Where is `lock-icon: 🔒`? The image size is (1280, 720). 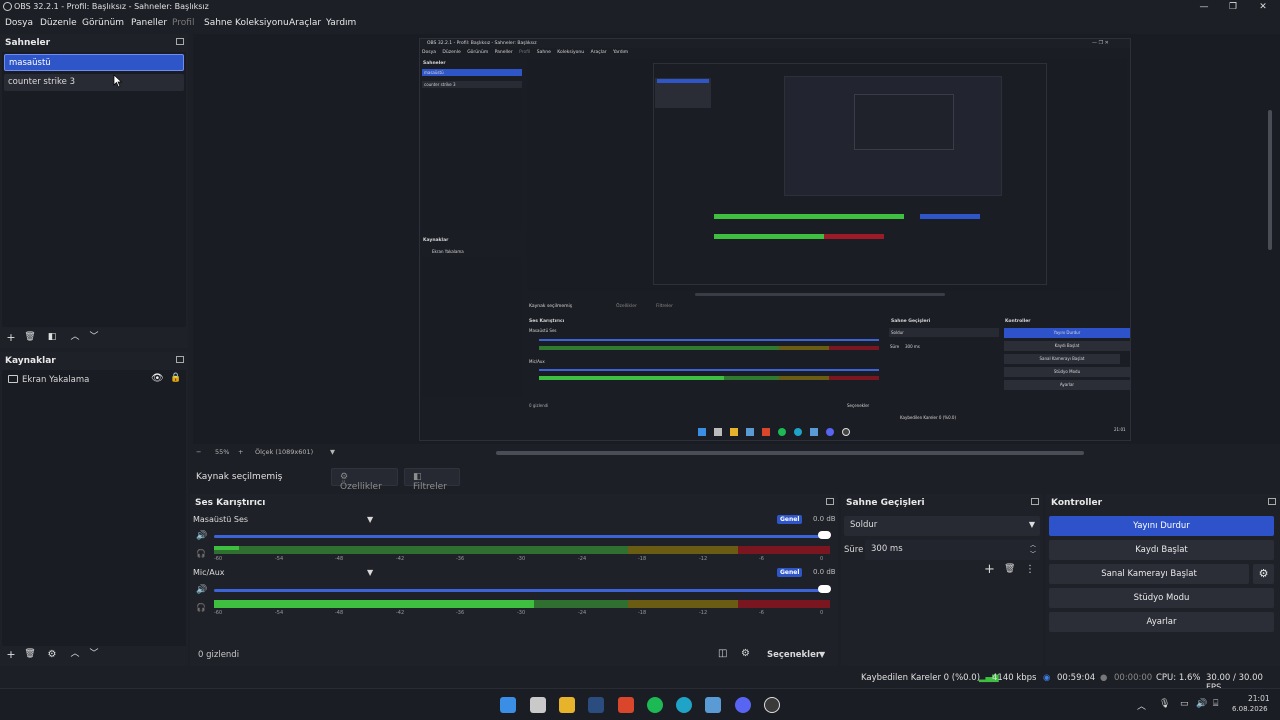 lock-icon: 🔒 is located at coordinates (175, 378).